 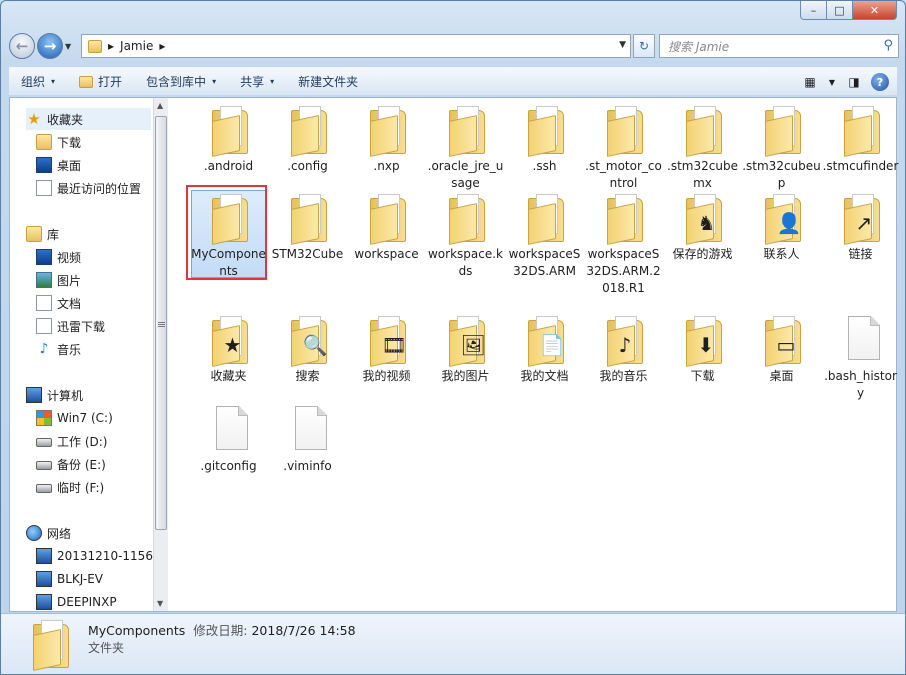 What do you see at coordinates (58, 257) in the screenshot?
I see `tree-item-videos: 视频` at bounding box center [58, 257].